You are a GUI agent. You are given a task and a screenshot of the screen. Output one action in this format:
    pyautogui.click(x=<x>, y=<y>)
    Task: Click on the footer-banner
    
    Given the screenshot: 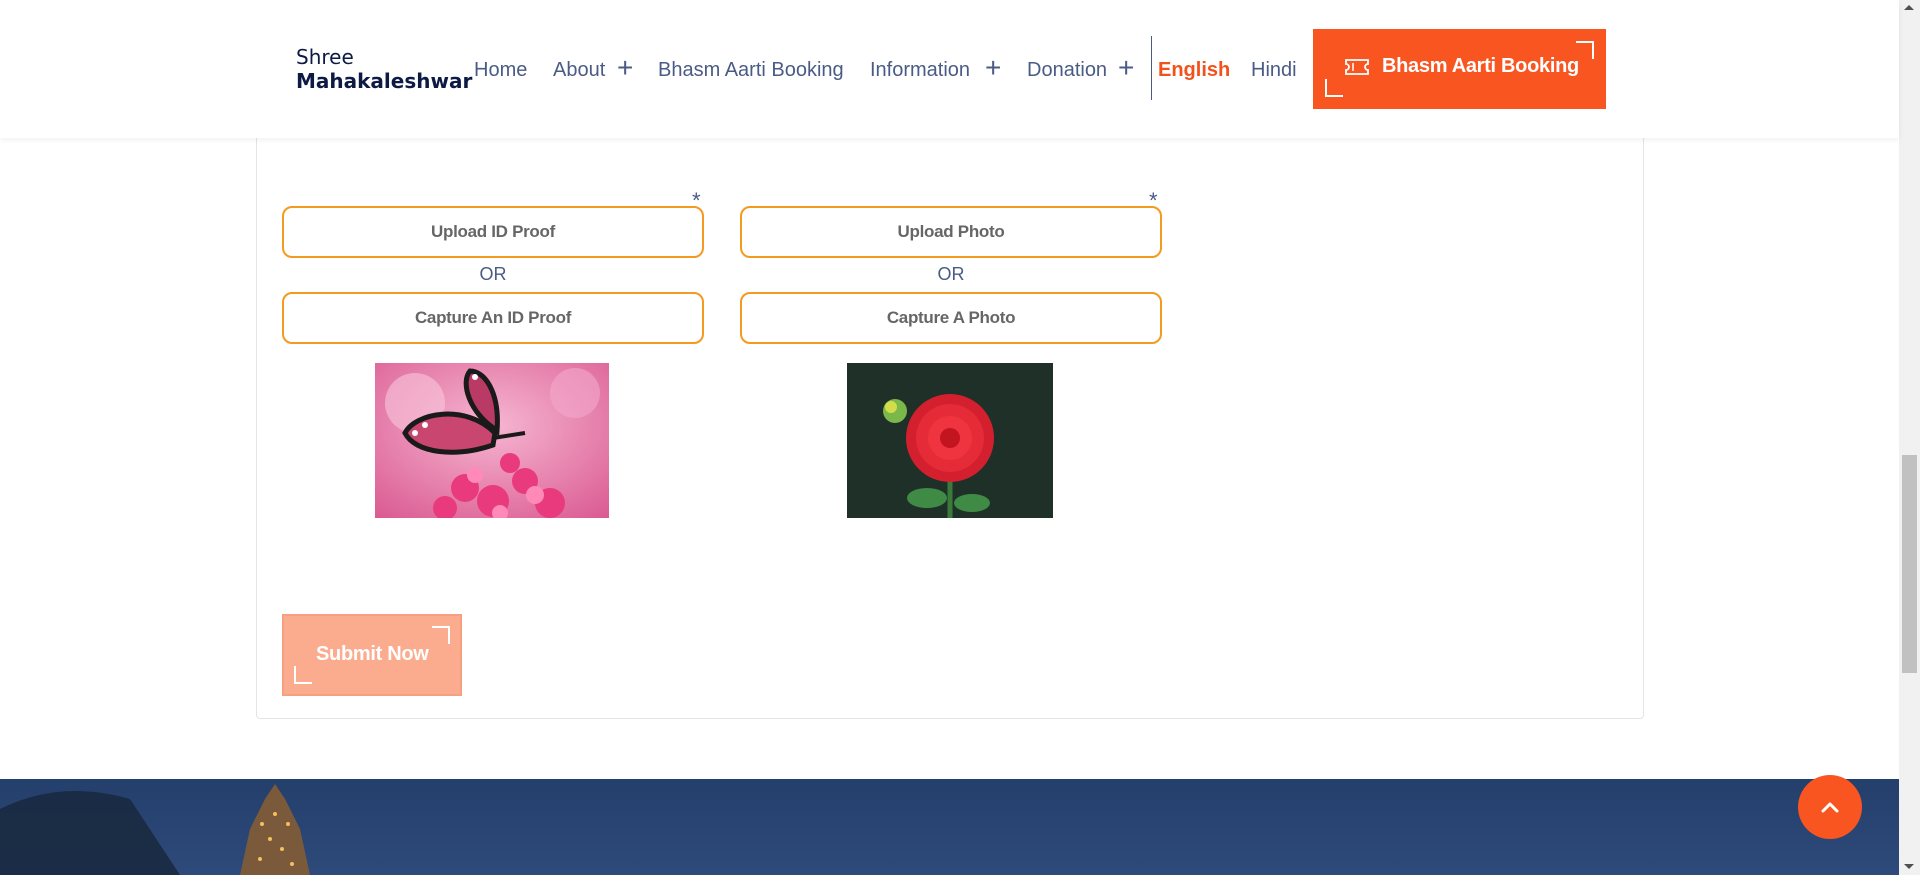 What is the action you would take?
    pyautogui.click(x=949, y=827)
    